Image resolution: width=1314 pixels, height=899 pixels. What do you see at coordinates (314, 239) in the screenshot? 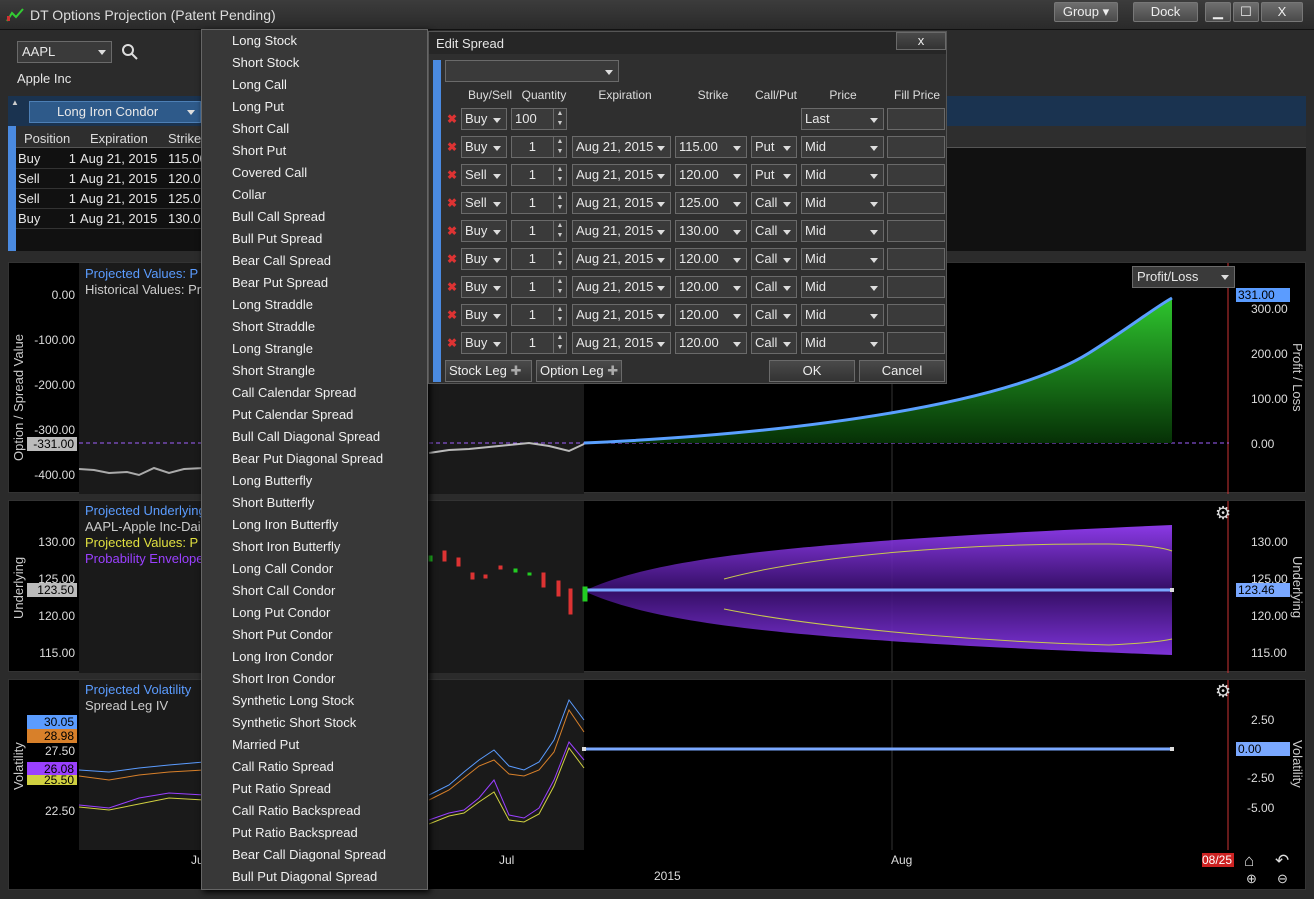
I see `menu-item: Bull Put Spread` at bounding box center [314, 239].